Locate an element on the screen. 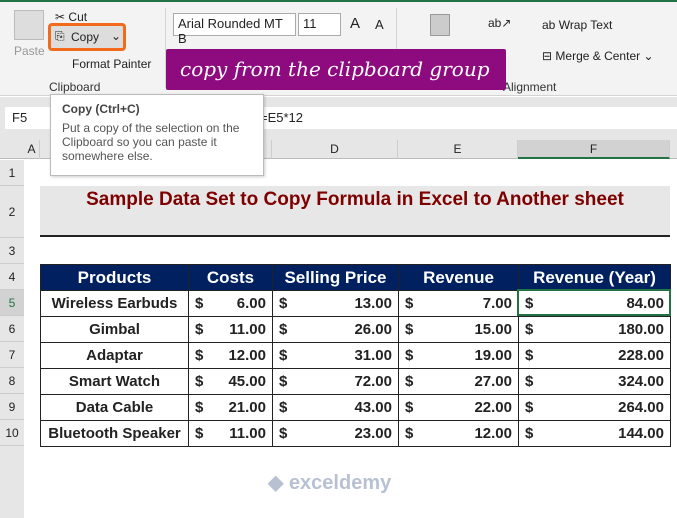 Image resolution: width=677 pixels, height=518 pixels. row-1: 1 is located at coordinates (12, 173).